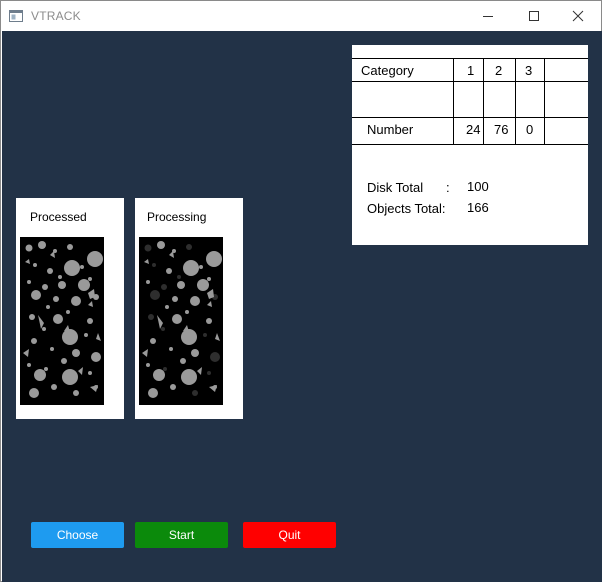 This screenshot has height=582, width=602. What do you see at coordinates (301, 16) in the screenshot?
I see `title-bar: VTRACK` at bounding box center [301, 16].